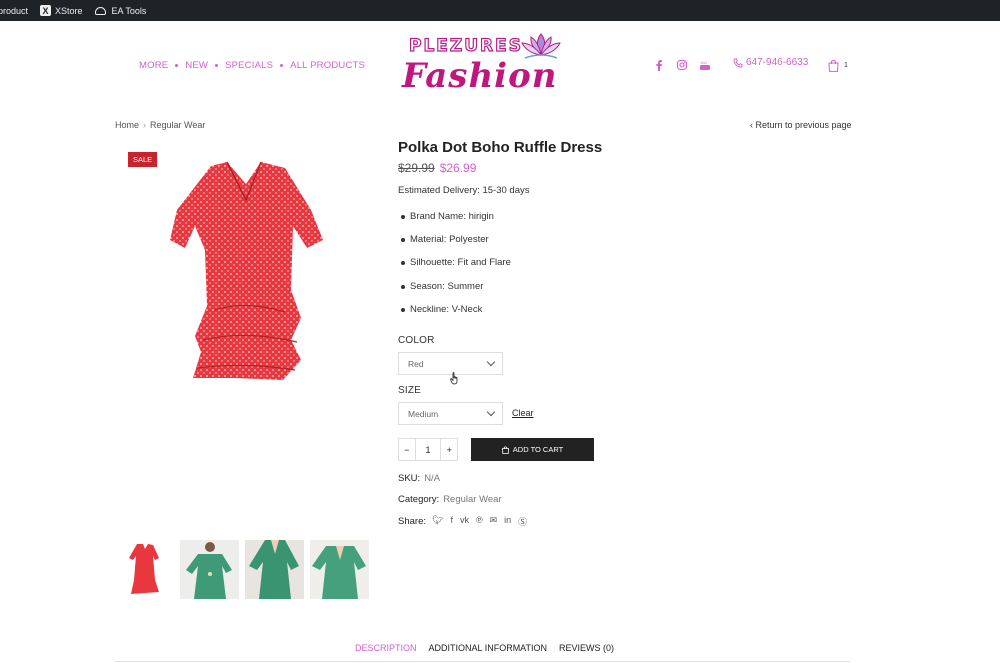  What do you see at coordinates (454, 378) in the screenshot?
I see `hand-cursor-icon` at bounding box center [454, 378].